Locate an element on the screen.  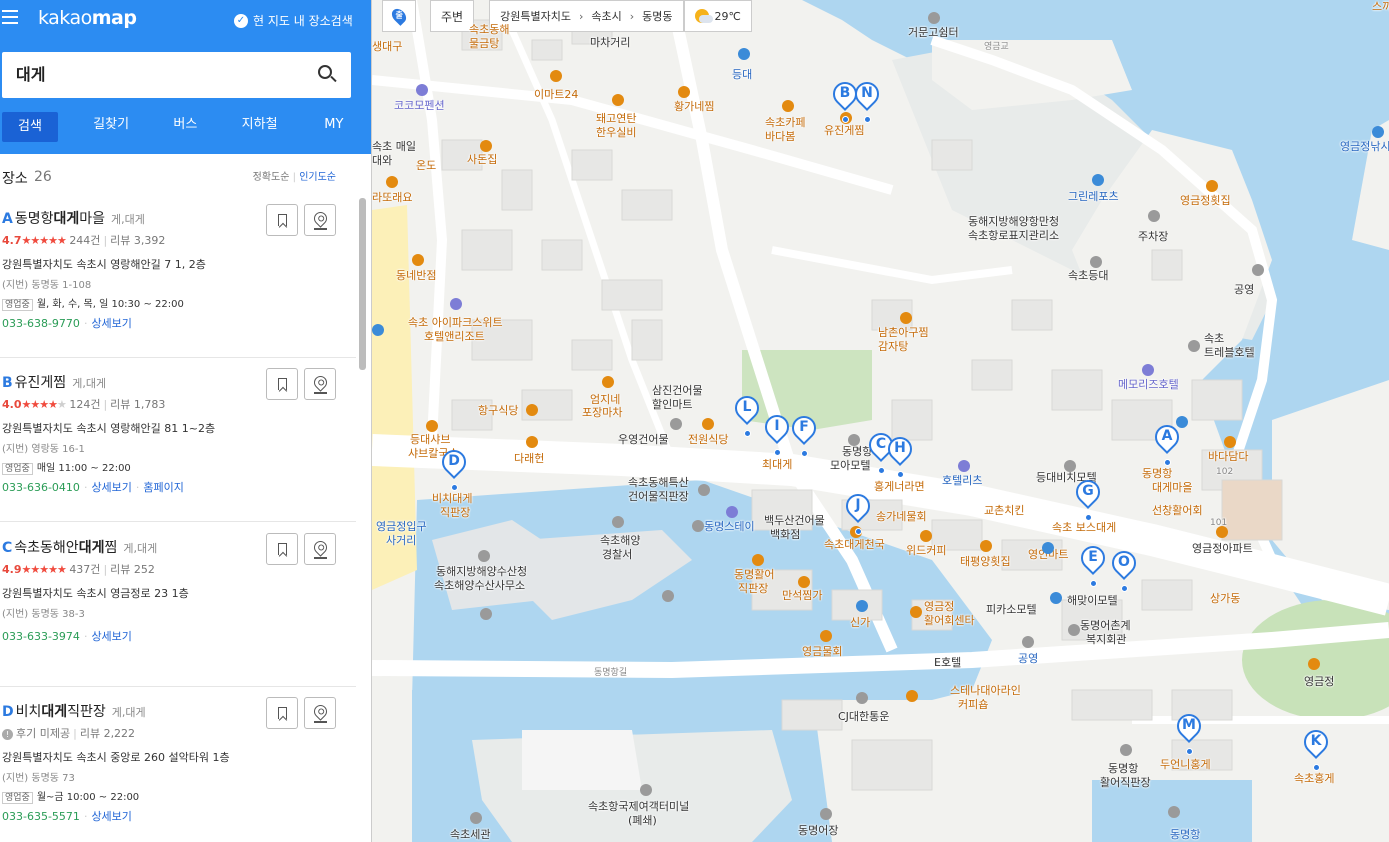
map-label: 속초항국제여객터미널 is located at coordinates (638, 807).